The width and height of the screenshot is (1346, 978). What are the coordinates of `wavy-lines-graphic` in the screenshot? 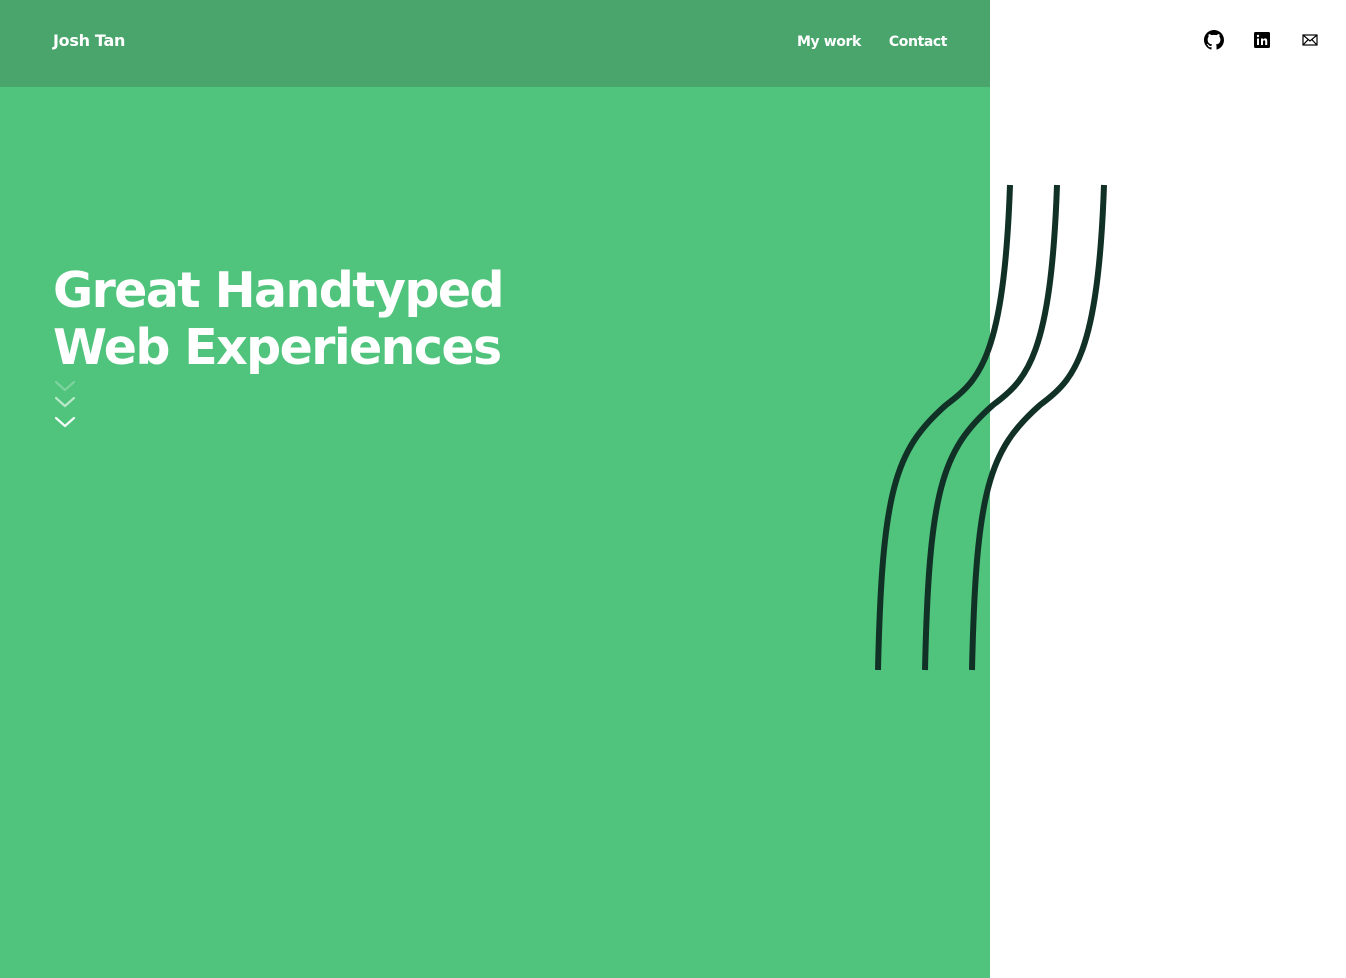 It's located at (991, 427).